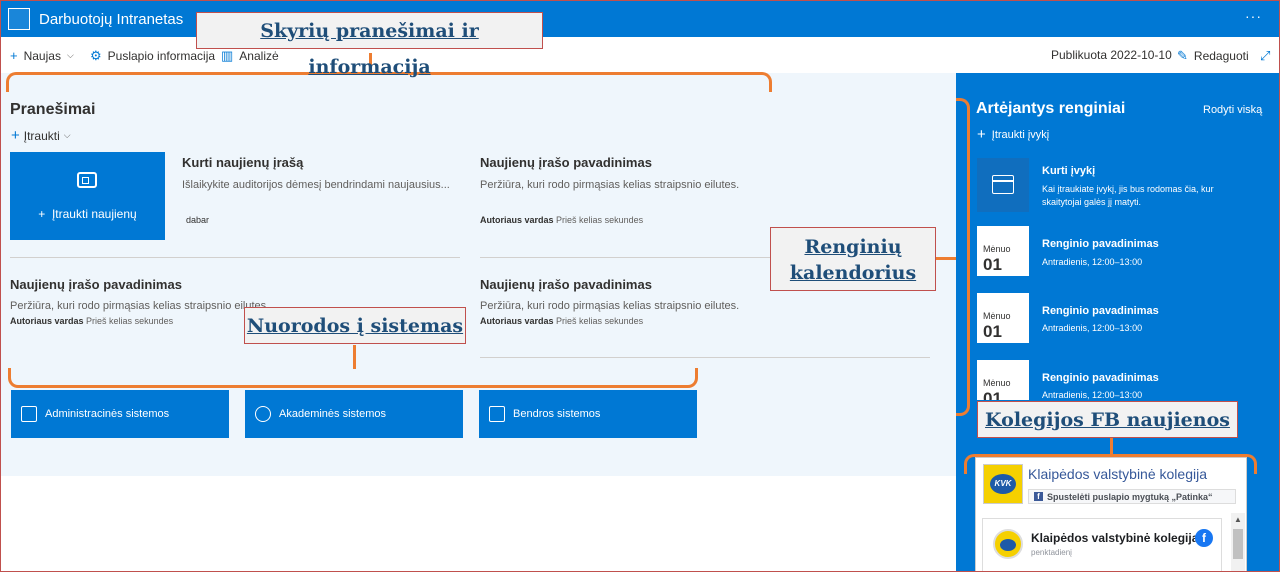 This screenshot has height=572, width=1280. Describe the element at coordinates (29, 414) in the screenshot. I see `document-icon` at that location.